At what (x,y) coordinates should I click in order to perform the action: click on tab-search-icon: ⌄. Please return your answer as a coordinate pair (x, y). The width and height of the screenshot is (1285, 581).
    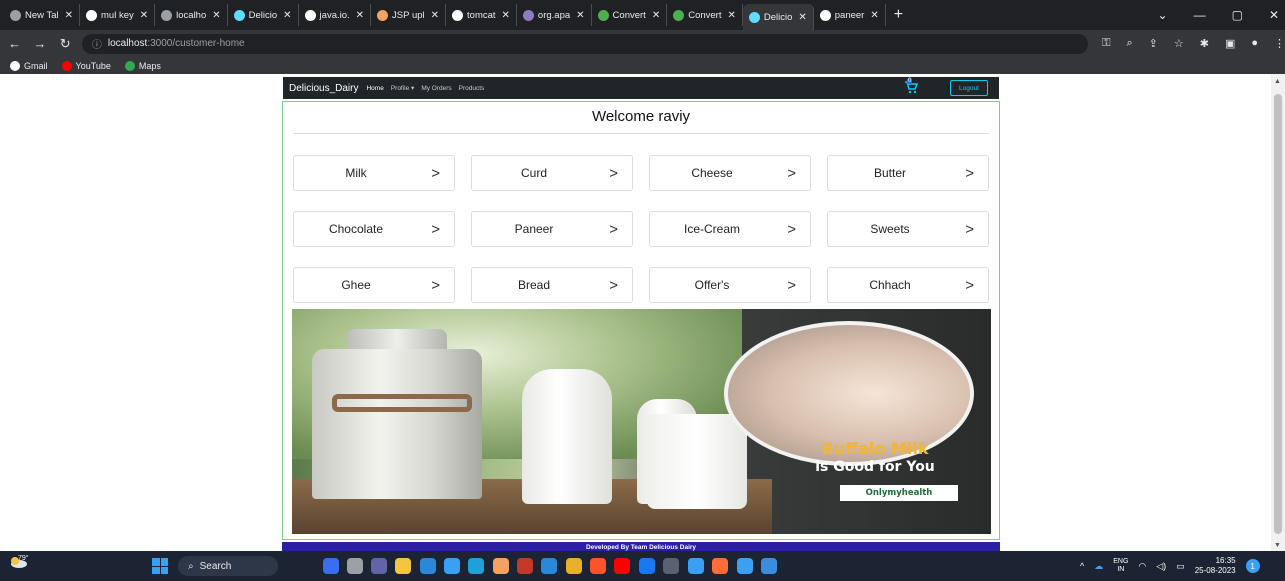
    Looking at the image, I should click on (1163, 15).